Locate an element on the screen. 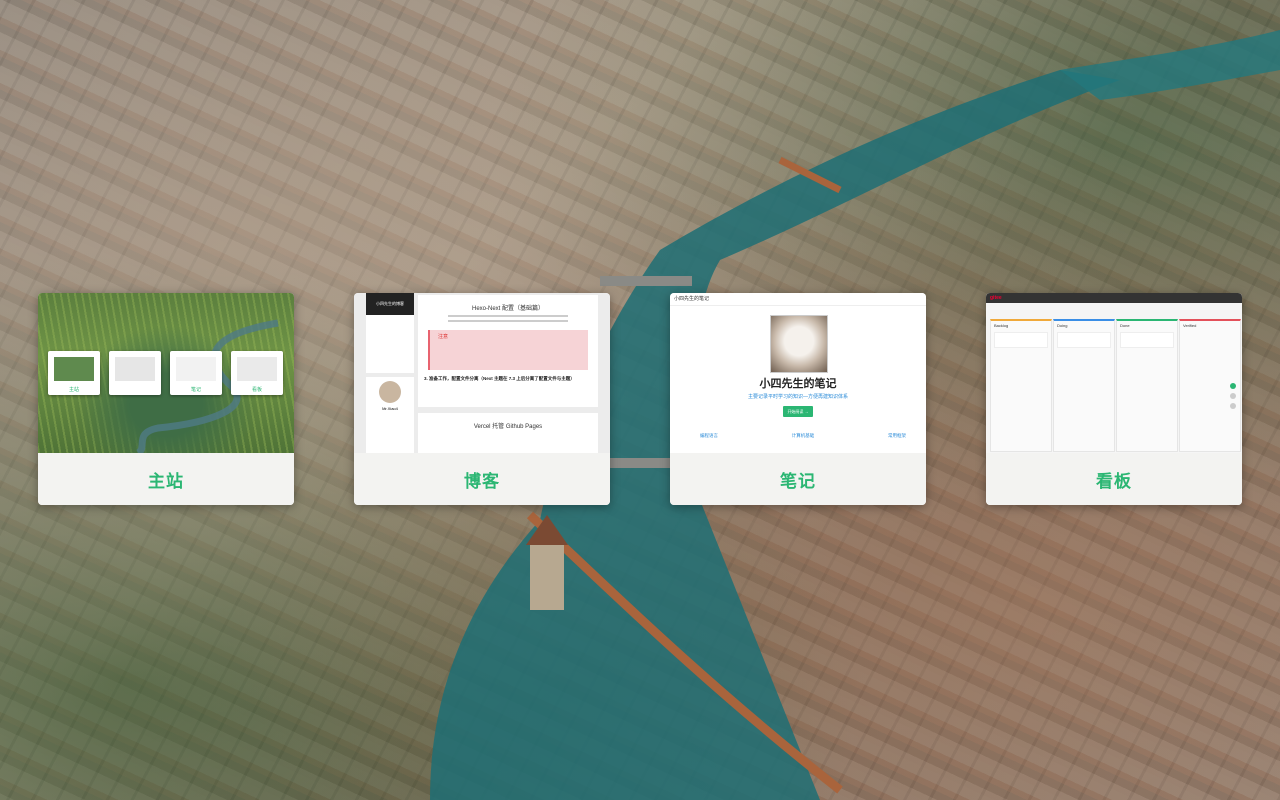 This screenshot has height=800, width=1280. kanban-card: gitee Backlog Doing Done Verified 看板 is located at coordinates (1114, 399).